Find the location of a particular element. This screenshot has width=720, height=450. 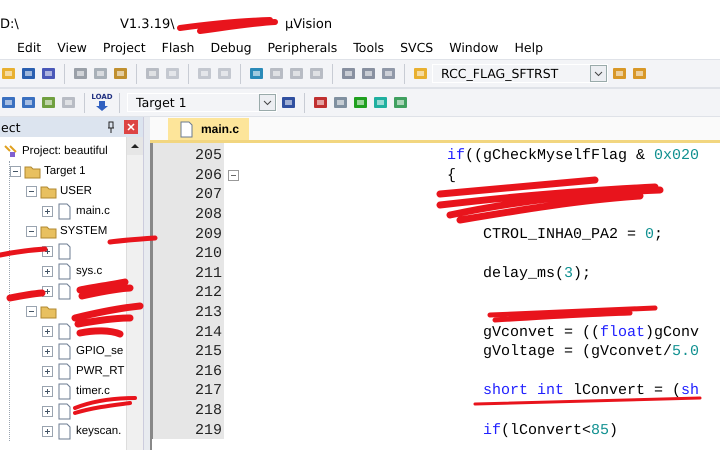

line-number: 212 is located at coordinates (208, 293).